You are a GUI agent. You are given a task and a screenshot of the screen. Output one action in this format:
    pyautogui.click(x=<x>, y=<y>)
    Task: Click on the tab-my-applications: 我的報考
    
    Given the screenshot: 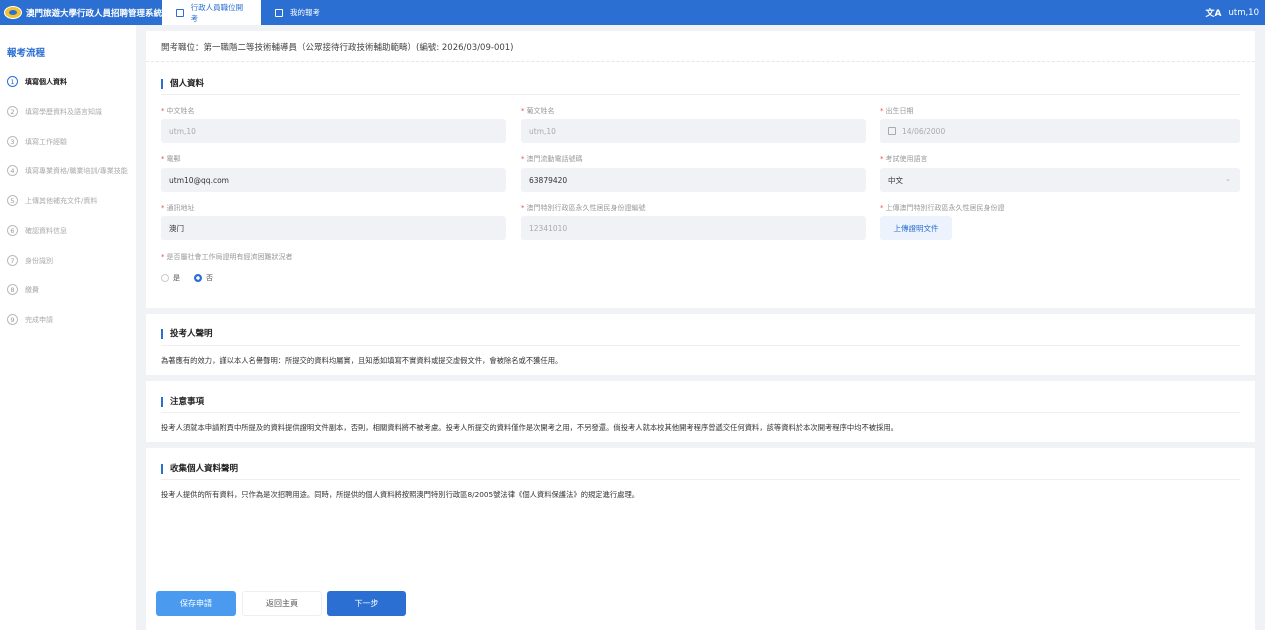 What is the action you would take?
    pyautogui.click(x=310, y=12)
    